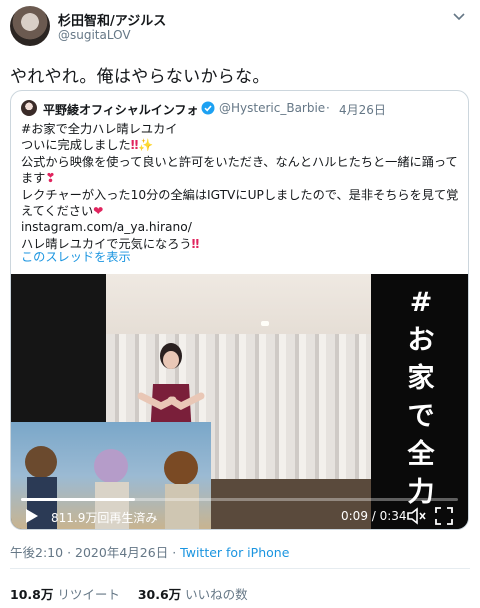 Image resolution: width=480 pixels, height=608 pixels. Describe the element at coordinates (78, 499) in the screenshot. I see `progress-fill` at that location.